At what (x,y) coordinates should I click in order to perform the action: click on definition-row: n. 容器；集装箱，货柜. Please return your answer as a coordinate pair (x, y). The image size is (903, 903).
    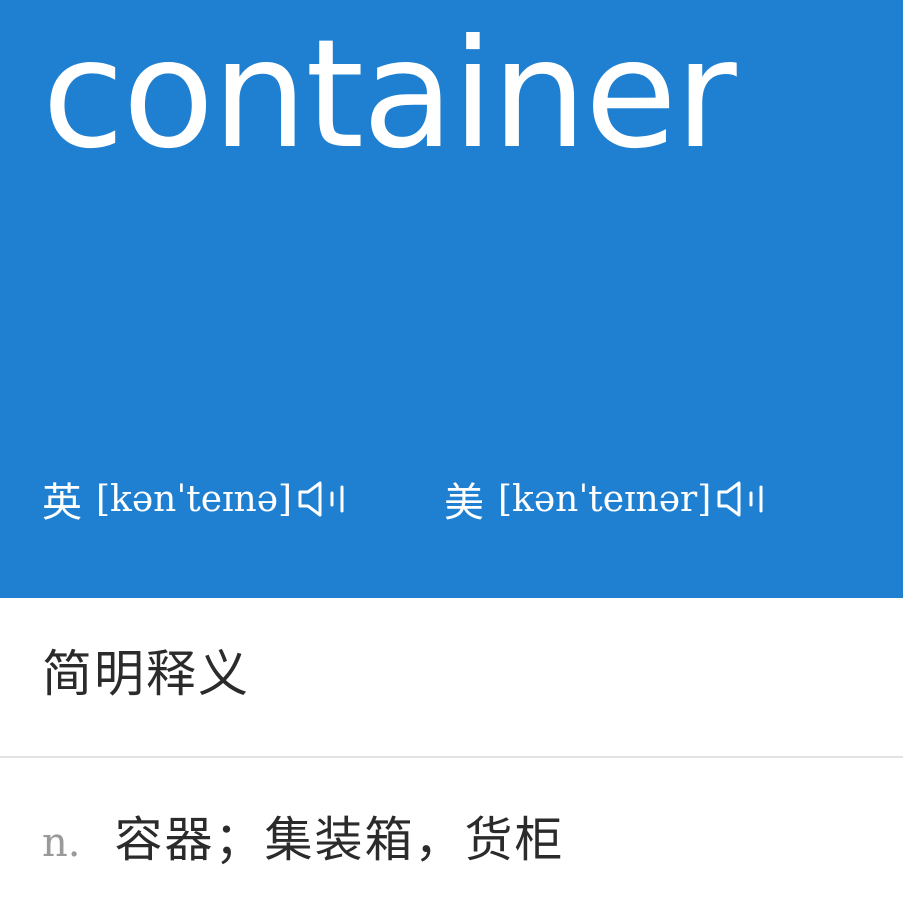
    Looking at the image, I should click on (303, 835).